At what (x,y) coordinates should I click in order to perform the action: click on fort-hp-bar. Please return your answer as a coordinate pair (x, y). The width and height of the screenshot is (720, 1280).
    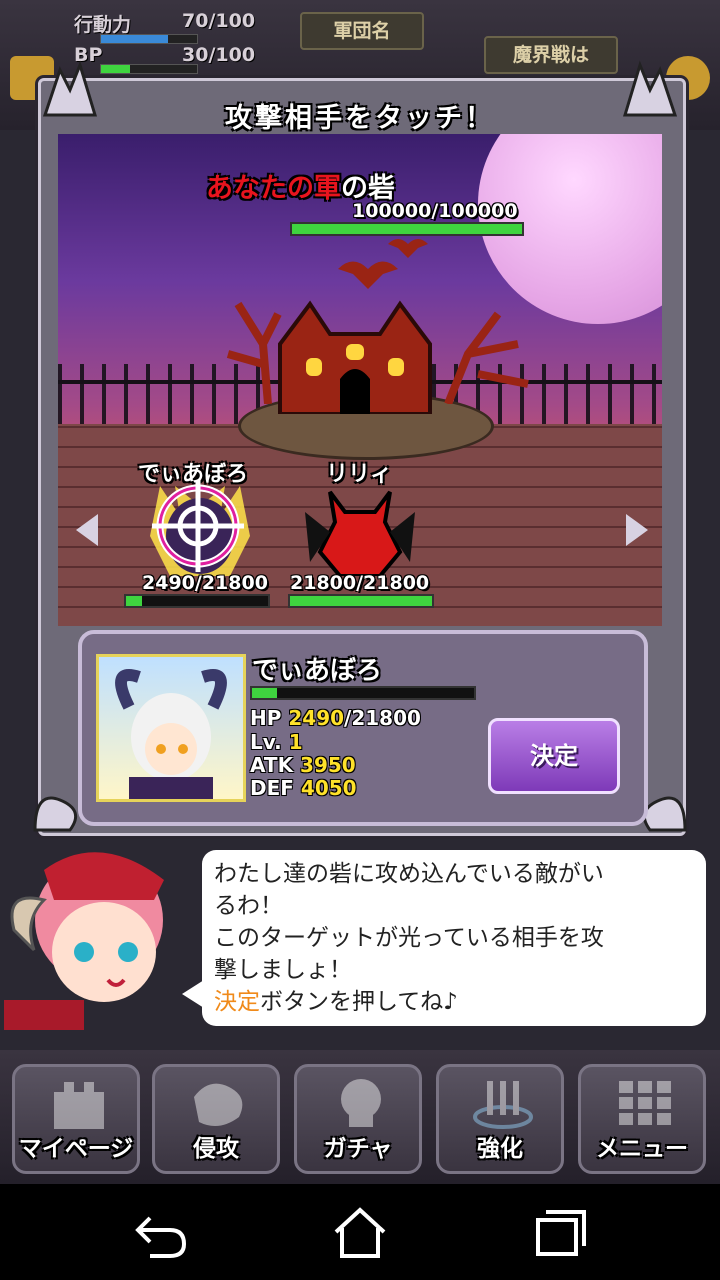
    Looking at the image, I should click on (407, 229).